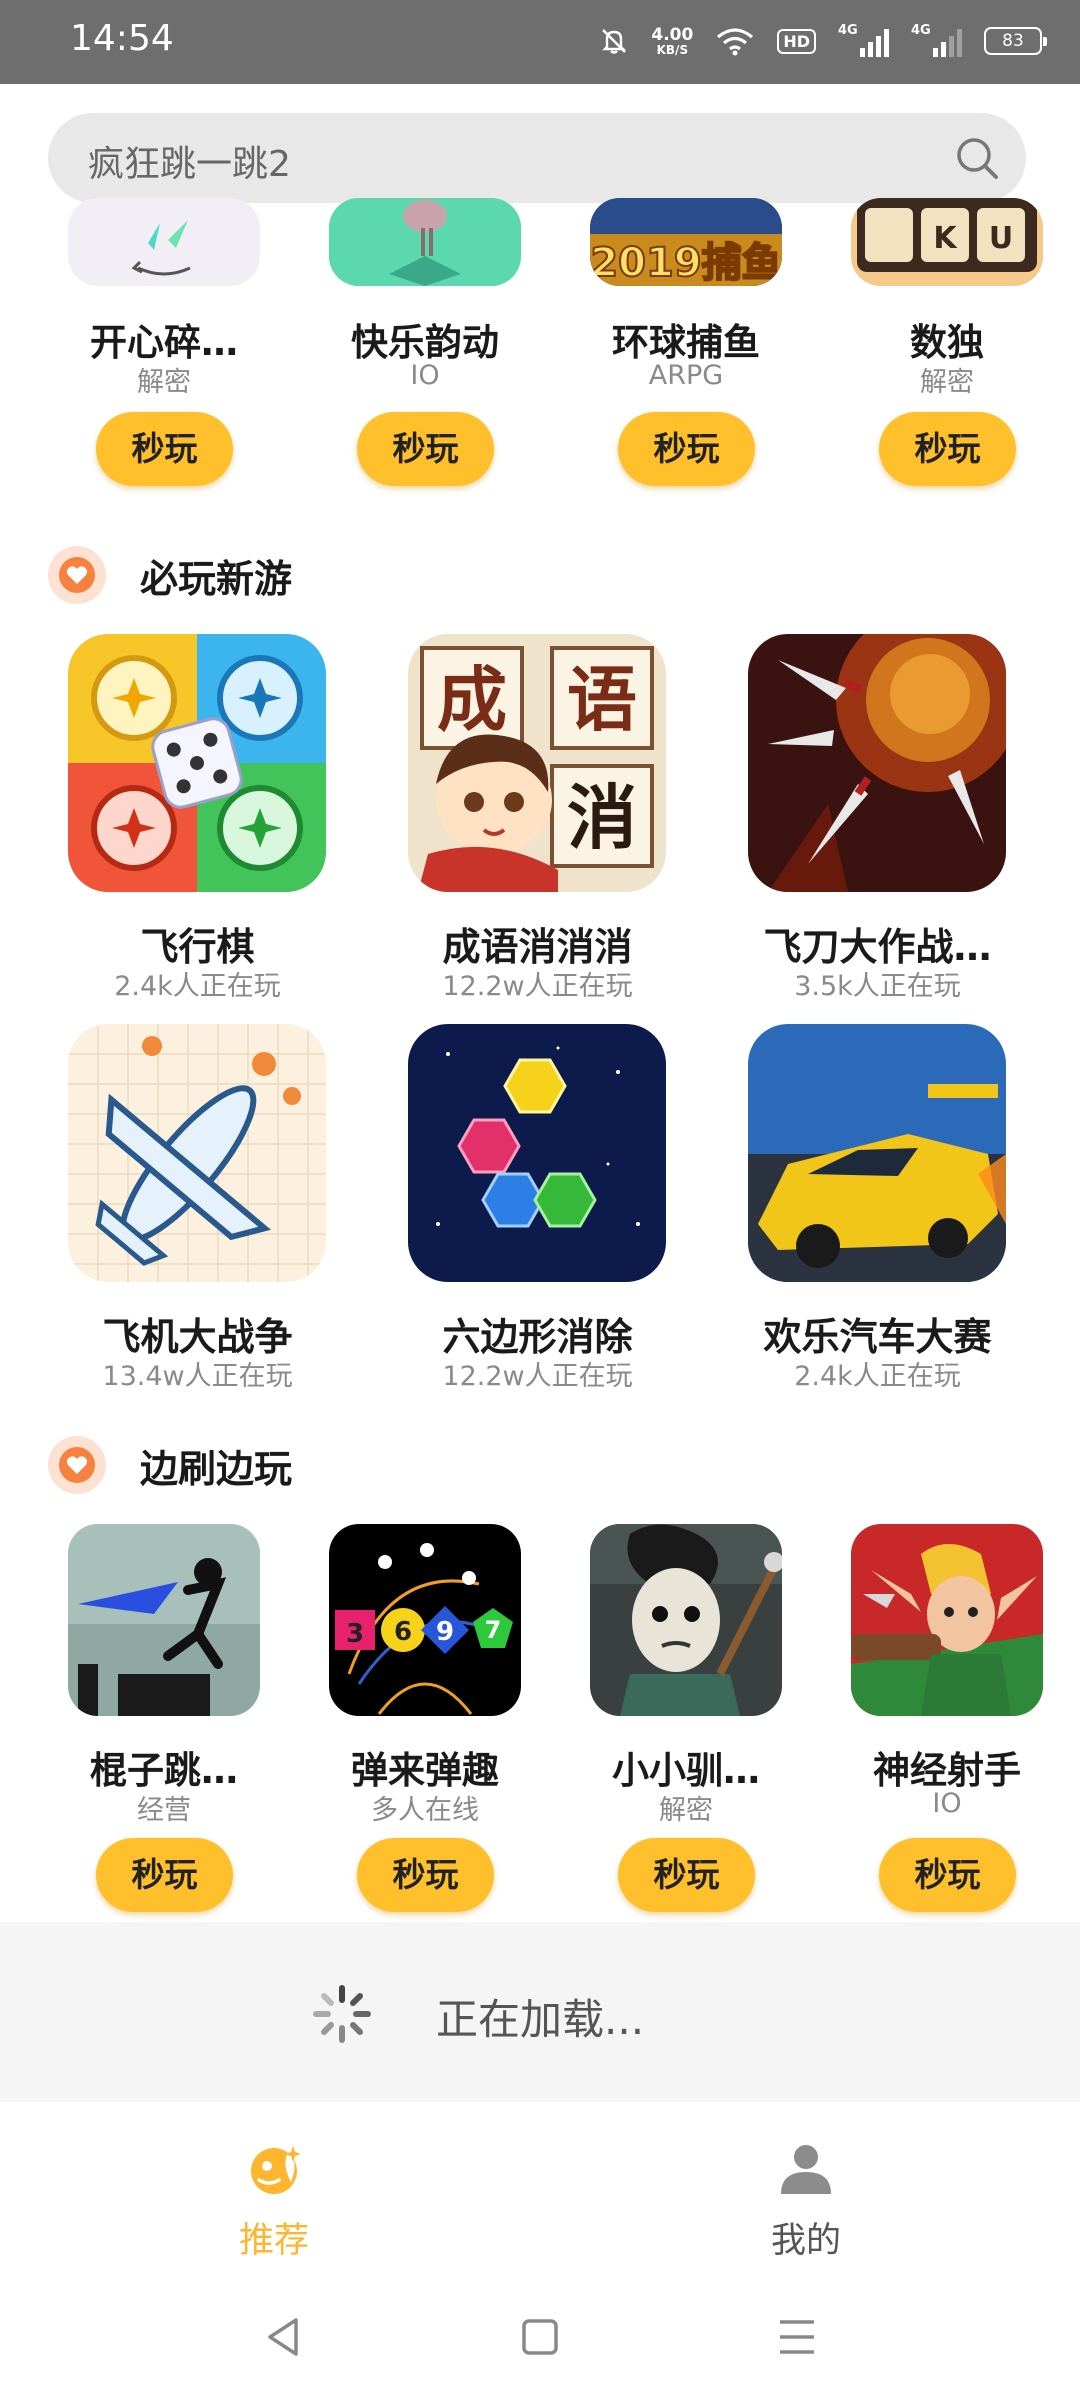 This screenshot has width=1080, height=2400. I want to click on status-time: 14:54, so click(122, 38).